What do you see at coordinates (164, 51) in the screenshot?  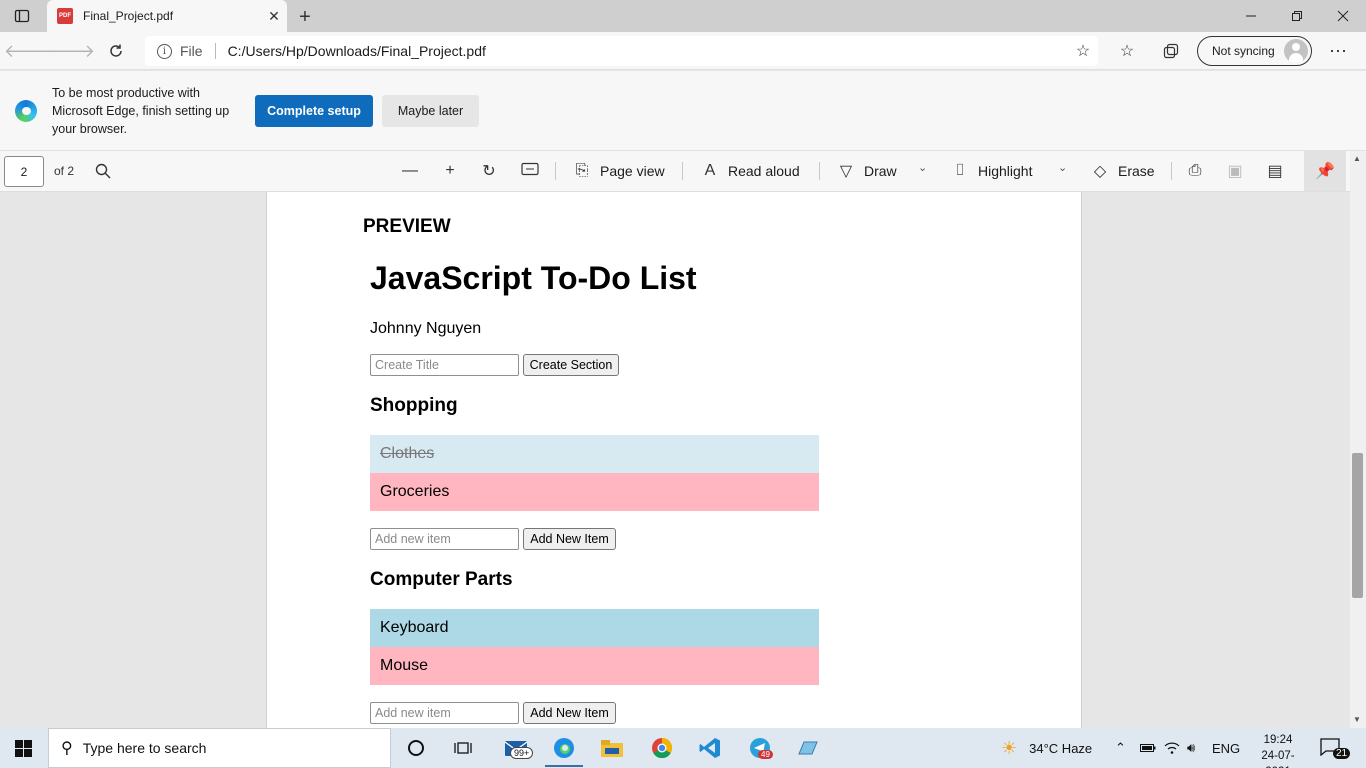 I see `info-icon: i` at bounding box center [164, 51].